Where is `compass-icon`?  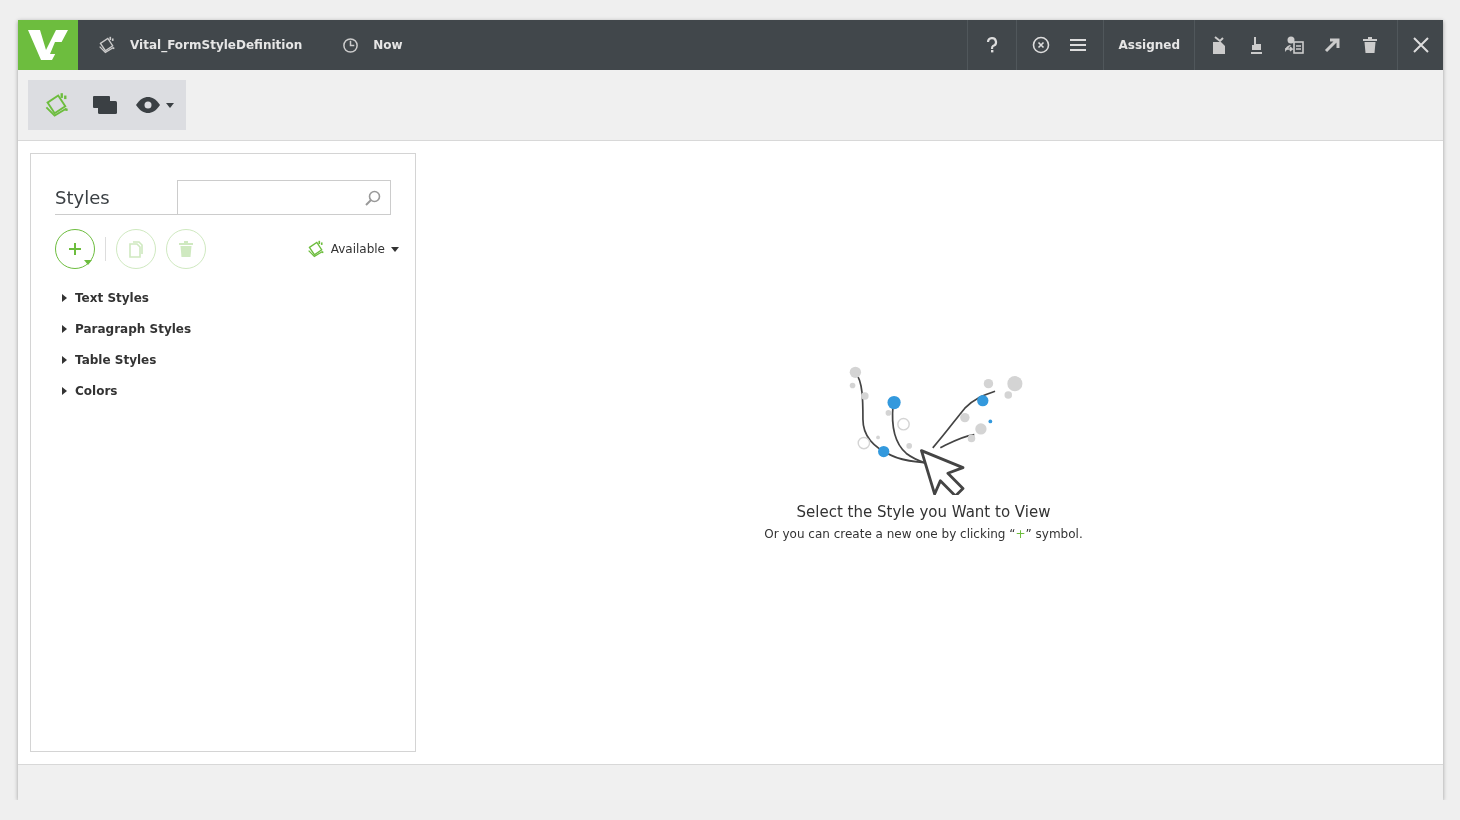
compass-icon is located at coordinates (1041, 45).